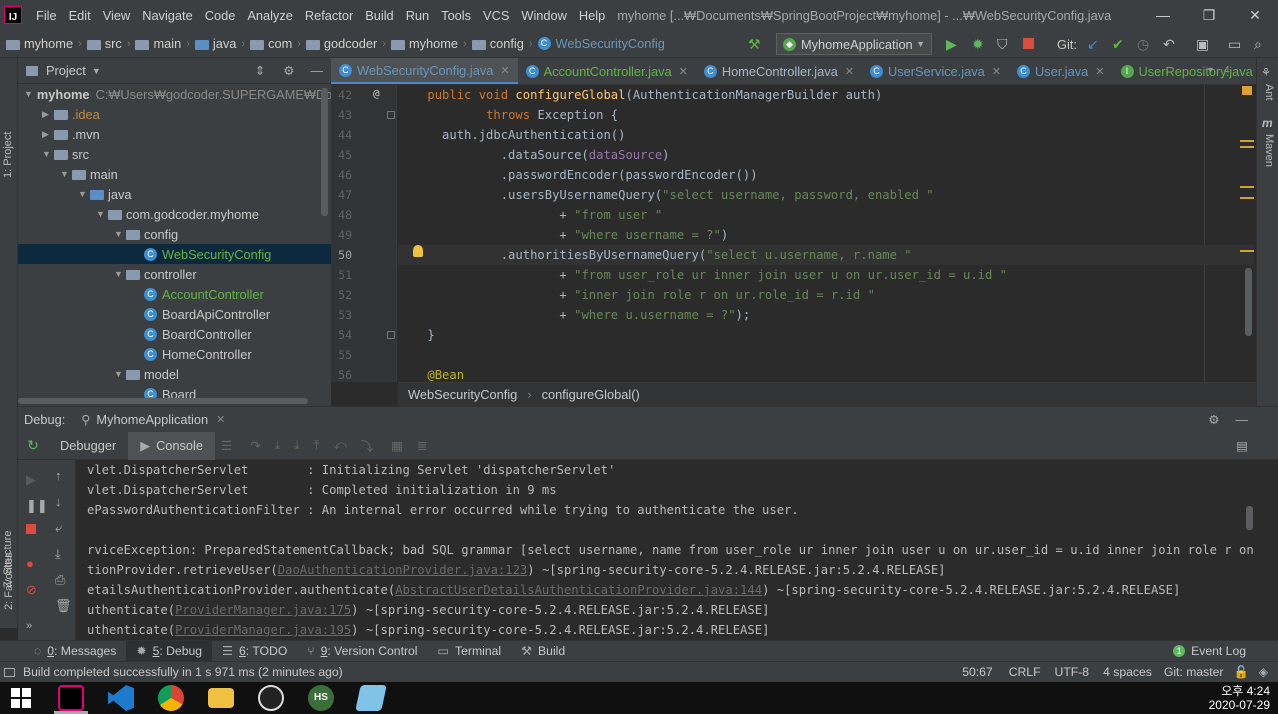 The height and width of the screenshot is (714, 1278). What do you see at coordinates (171, 698) in the screenshot?
I see `chrome-icon` at bounding box center [171, 698].